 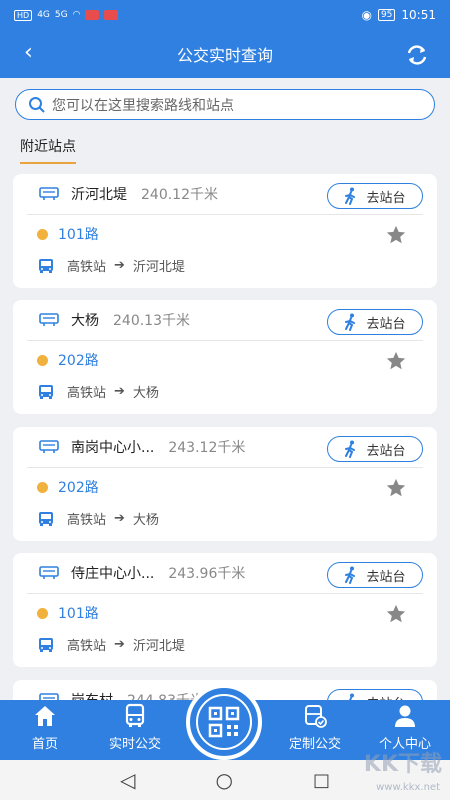 I want to click on stop-name: 沂河北堤, so click(x=99, y=195).